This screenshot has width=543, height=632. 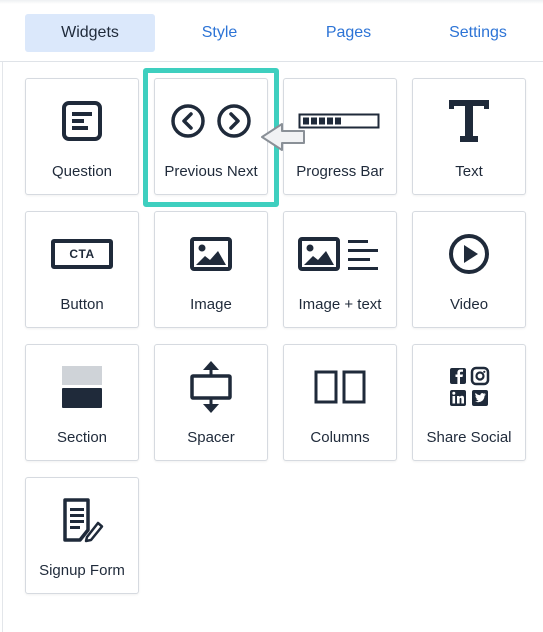 What do you see at coordinates (469, 387) in the screenshot?
I see `social-share-icon` at bounding box center [469, 387].